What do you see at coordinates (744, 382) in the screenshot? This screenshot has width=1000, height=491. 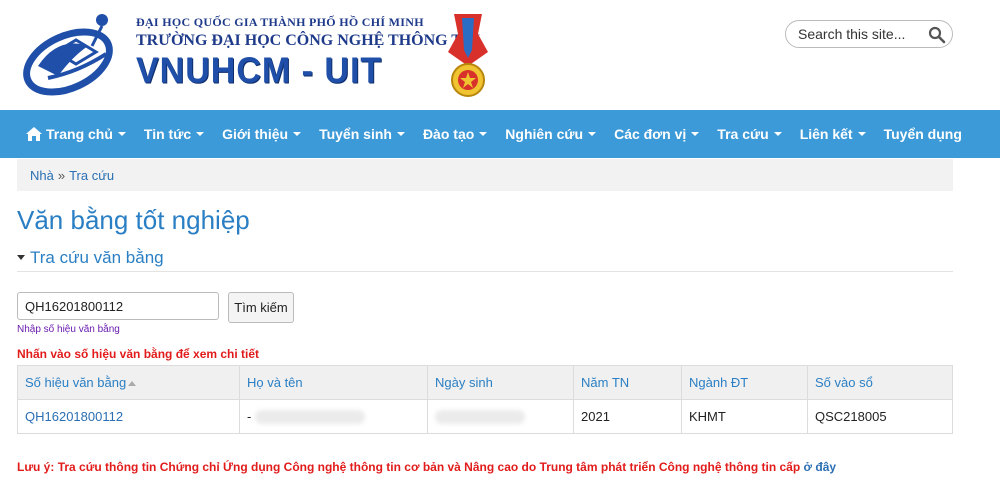 I see `column-header-major: Ngành ĐT` at bounding box center [744, 382].